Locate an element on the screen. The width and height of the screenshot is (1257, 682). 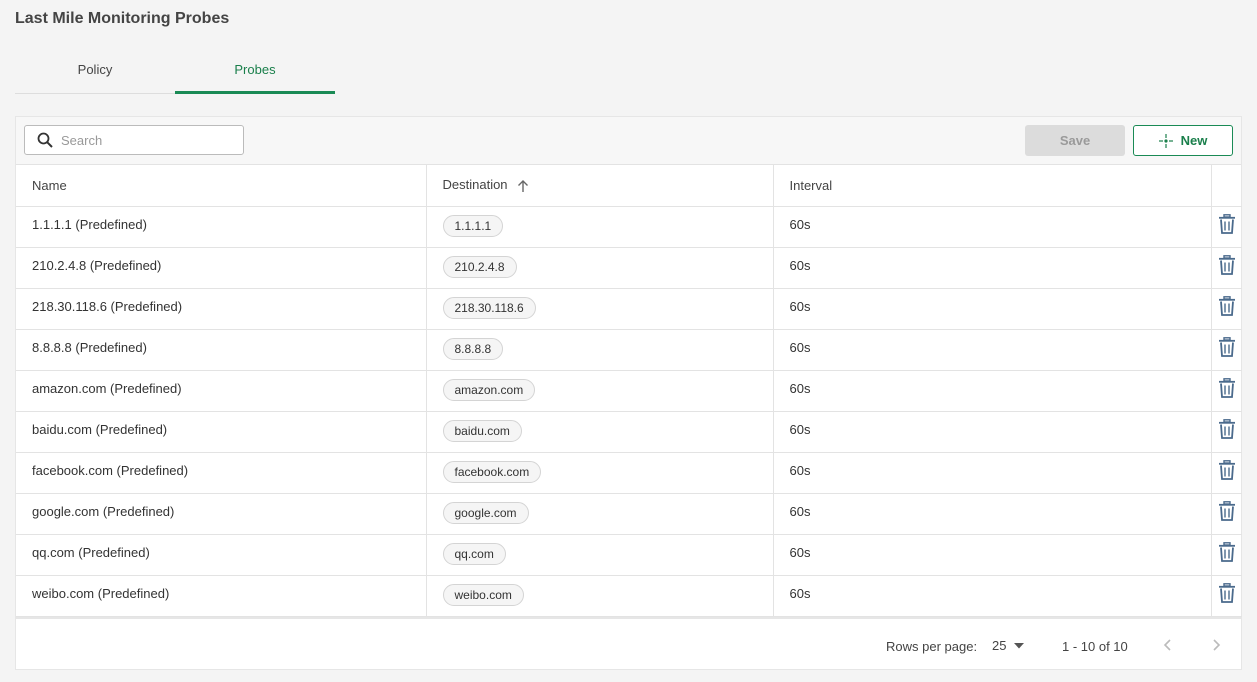
arrow-up-icon is located at coordinates (523, 186).